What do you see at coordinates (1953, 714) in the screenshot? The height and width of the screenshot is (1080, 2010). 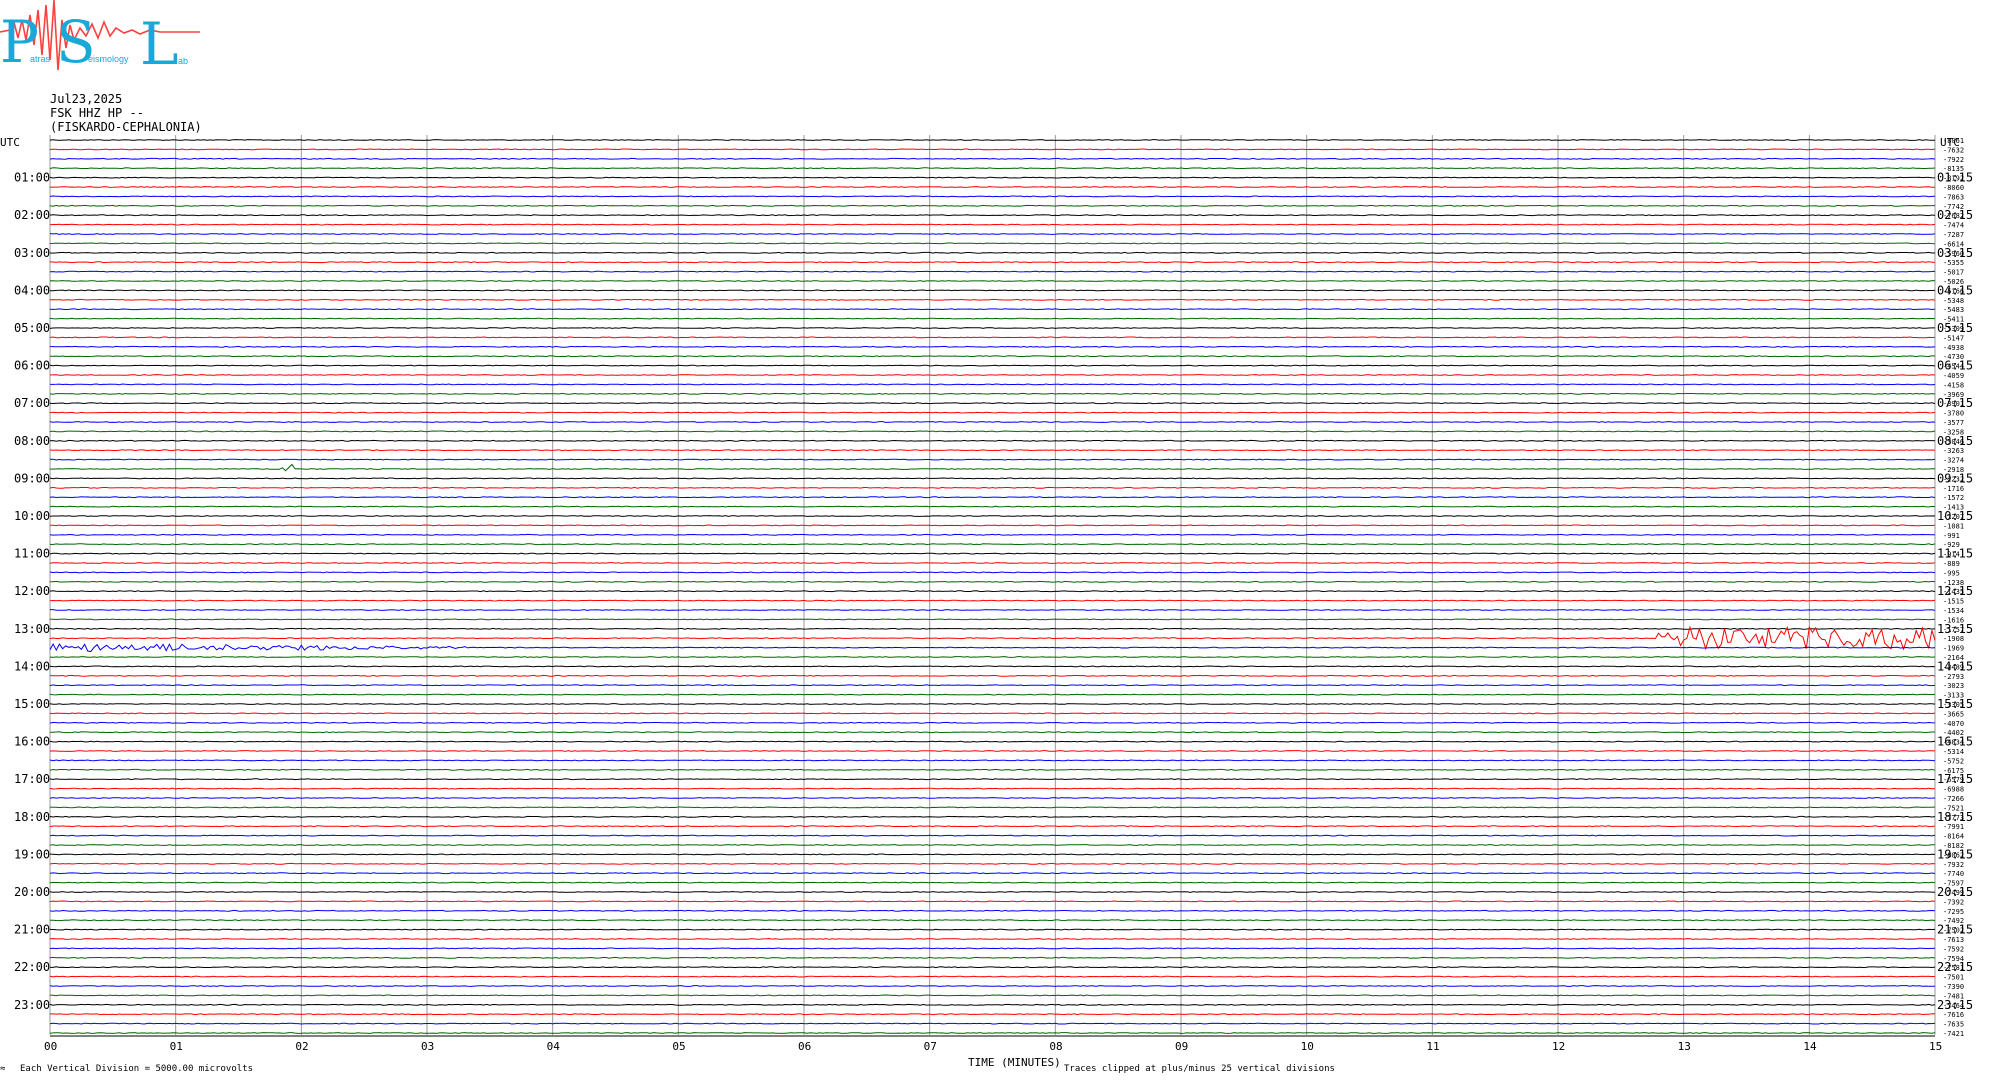 I see `offset-label: -3665` at bounding box center [1953, 714].